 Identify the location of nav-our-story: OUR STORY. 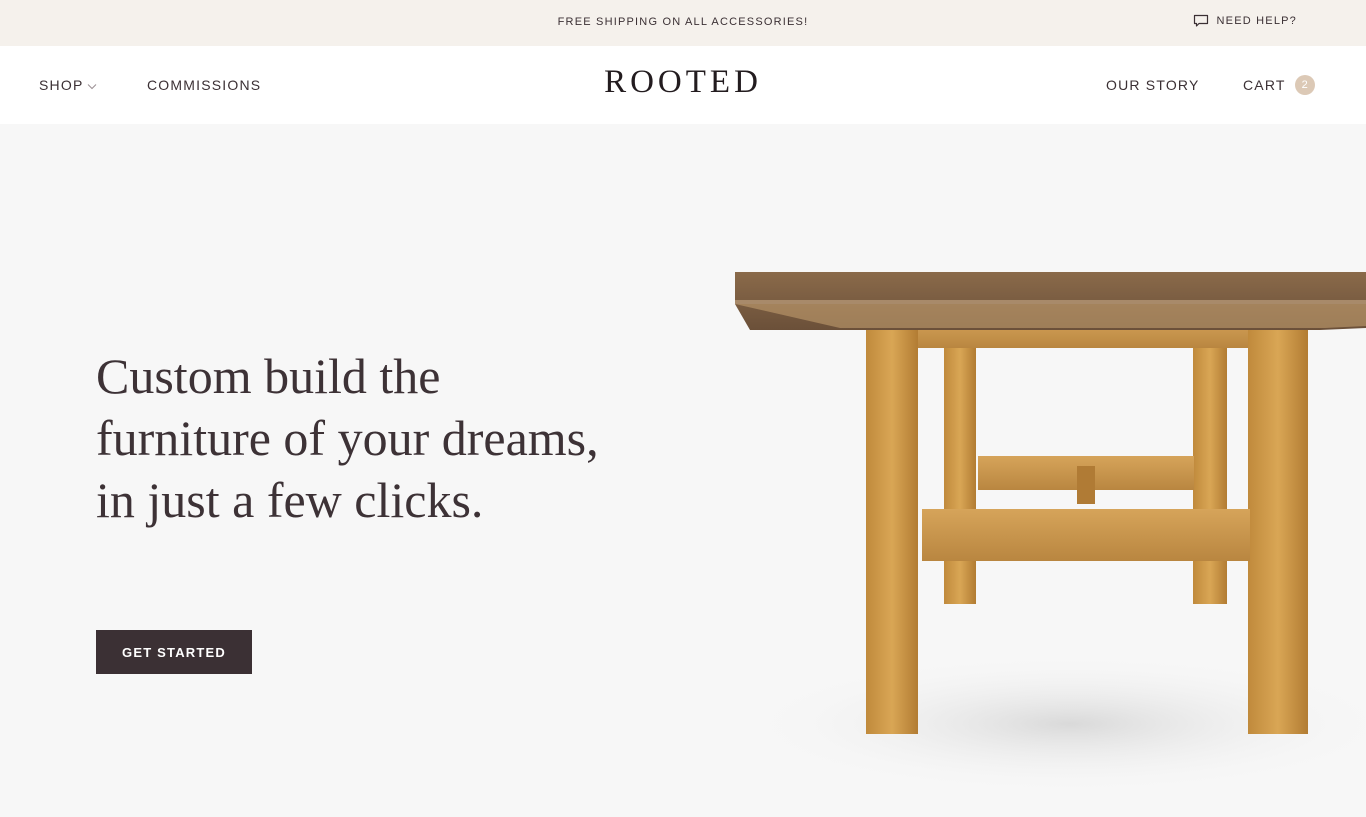
(1153, 85).